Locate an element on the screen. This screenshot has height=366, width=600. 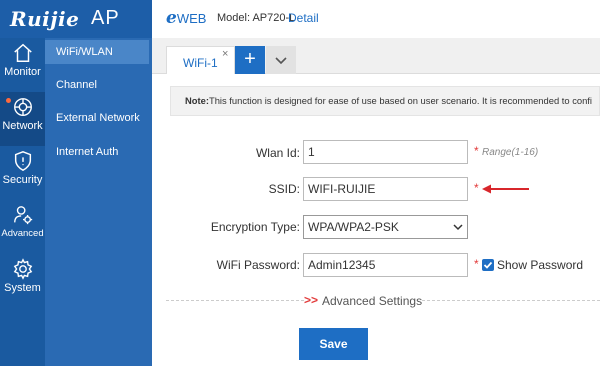
tab-more-button is located at coordinates (281, 60).